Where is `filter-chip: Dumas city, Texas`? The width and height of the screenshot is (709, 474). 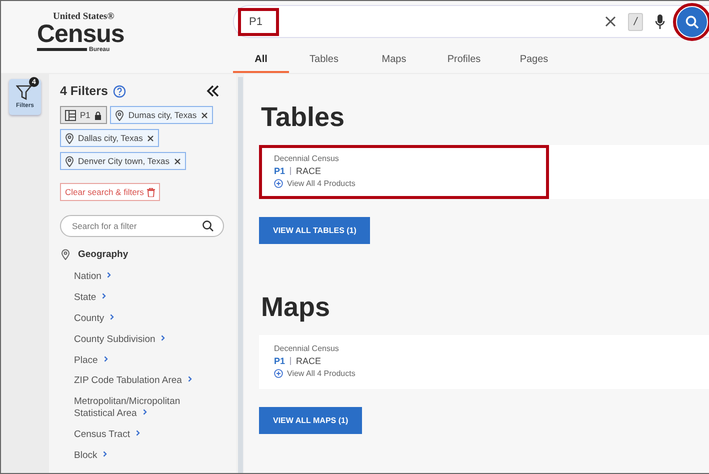
filter-chip: Dumas city, Texas is located at coordinates (161, 115).